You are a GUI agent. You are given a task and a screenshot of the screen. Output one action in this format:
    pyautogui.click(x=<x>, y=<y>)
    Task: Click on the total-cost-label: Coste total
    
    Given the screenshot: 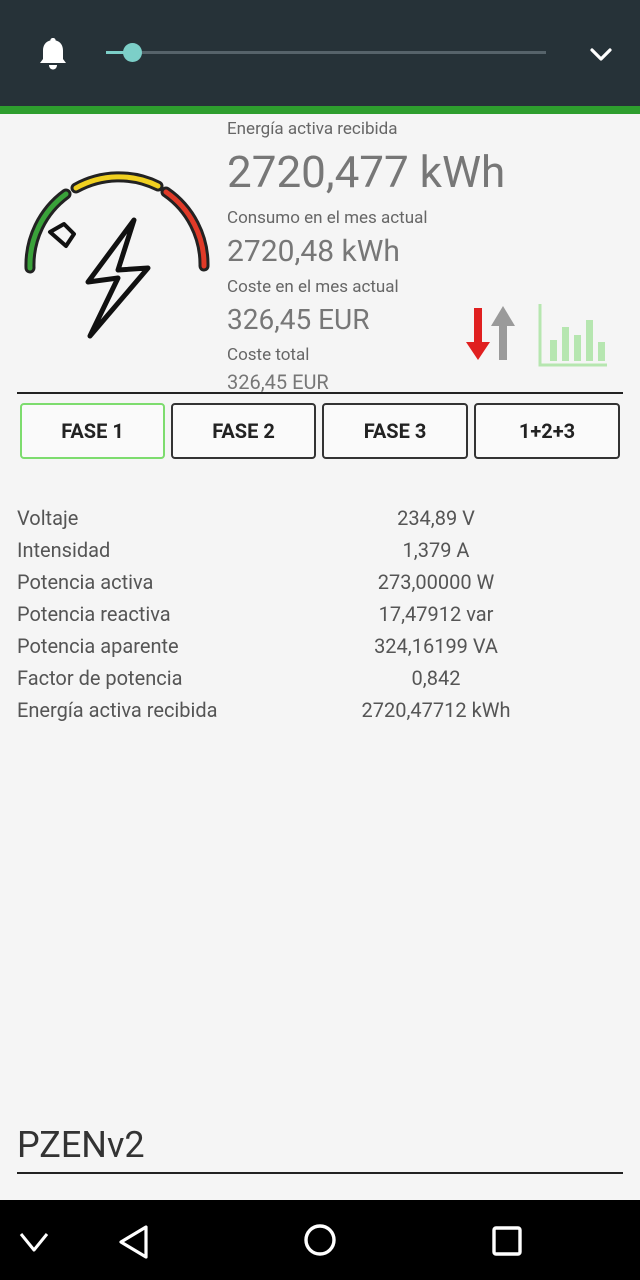 What is the action you would take?
    pyautogui.click(x=268, y=355)
    